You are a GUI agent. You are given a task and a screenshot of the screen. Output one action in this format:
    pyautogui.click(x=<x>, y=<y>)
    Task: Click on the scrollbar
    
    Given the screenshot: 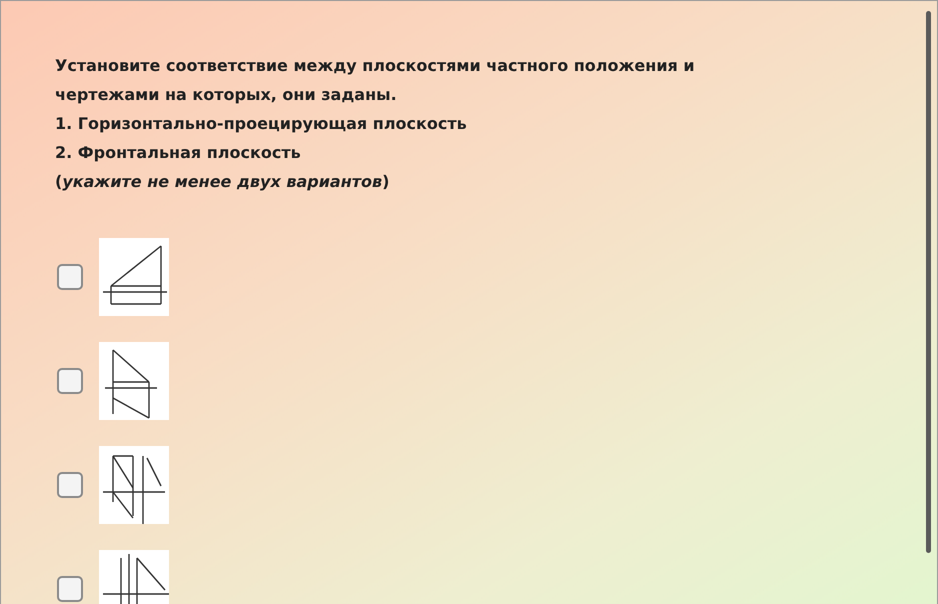 What is the action you would take?
    pyautogui.click(x=928, y=282)
    